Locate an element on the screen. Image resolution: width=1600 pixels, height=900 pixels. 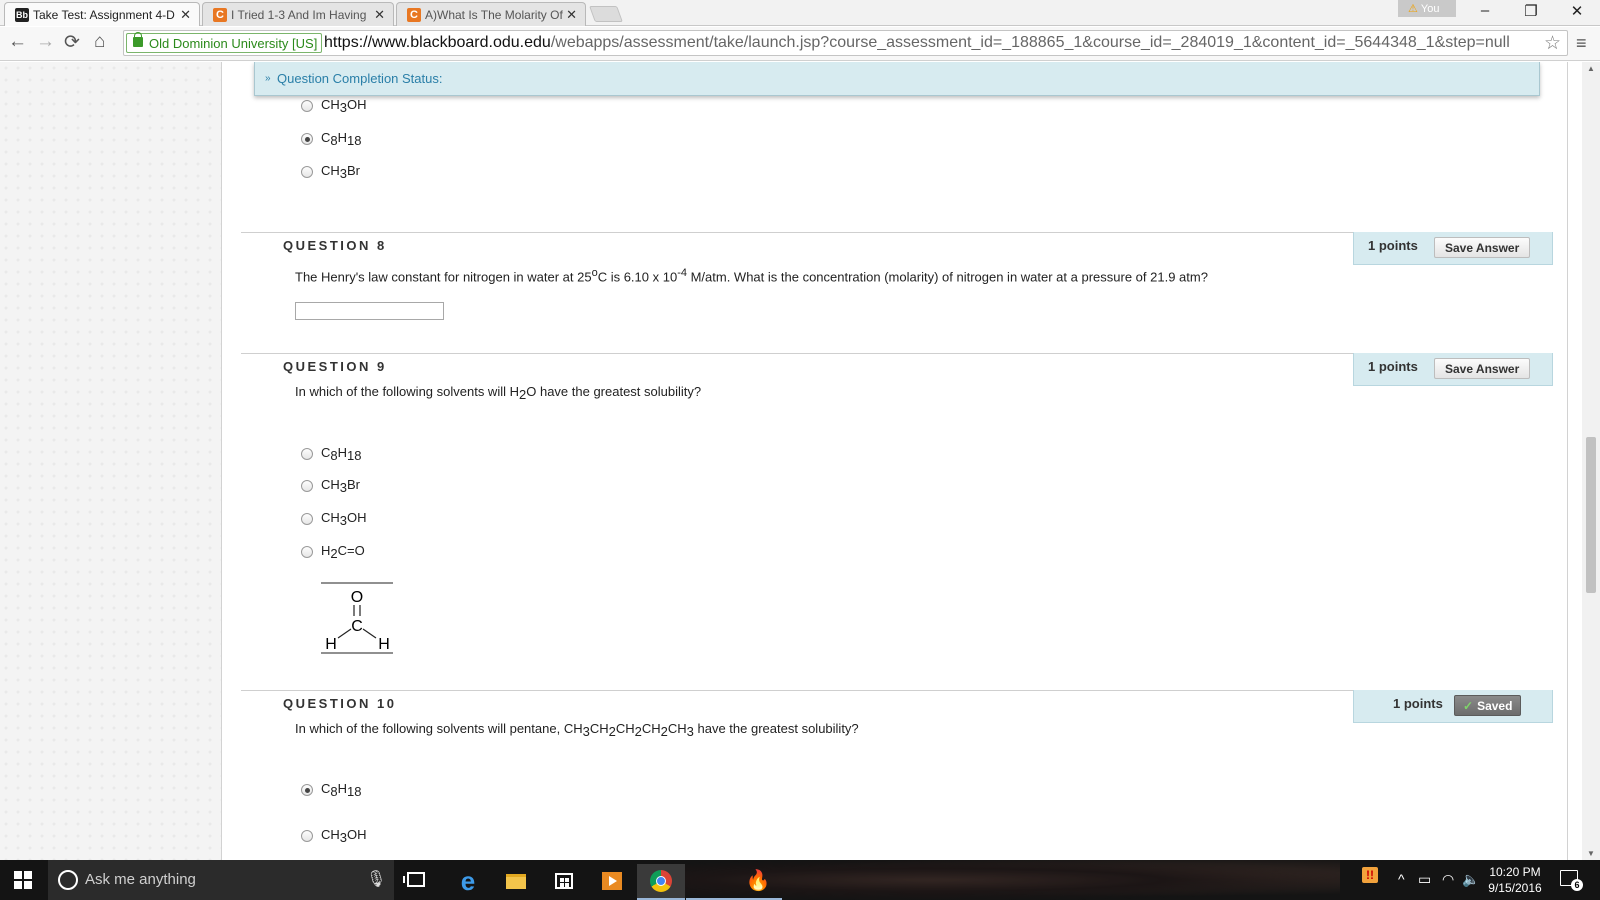
store-icon is located at coordinates (564, 882).